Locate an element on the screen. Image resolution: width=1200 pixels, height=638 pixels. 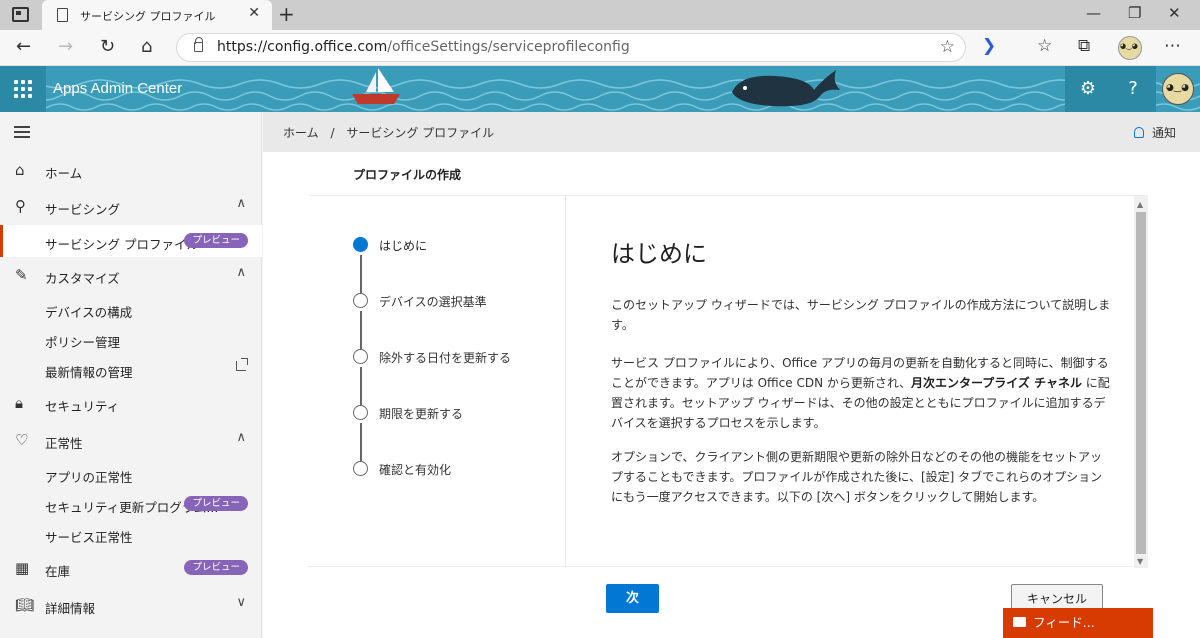
favorites-icon: ☆ is located at coordinates (1044, 46).